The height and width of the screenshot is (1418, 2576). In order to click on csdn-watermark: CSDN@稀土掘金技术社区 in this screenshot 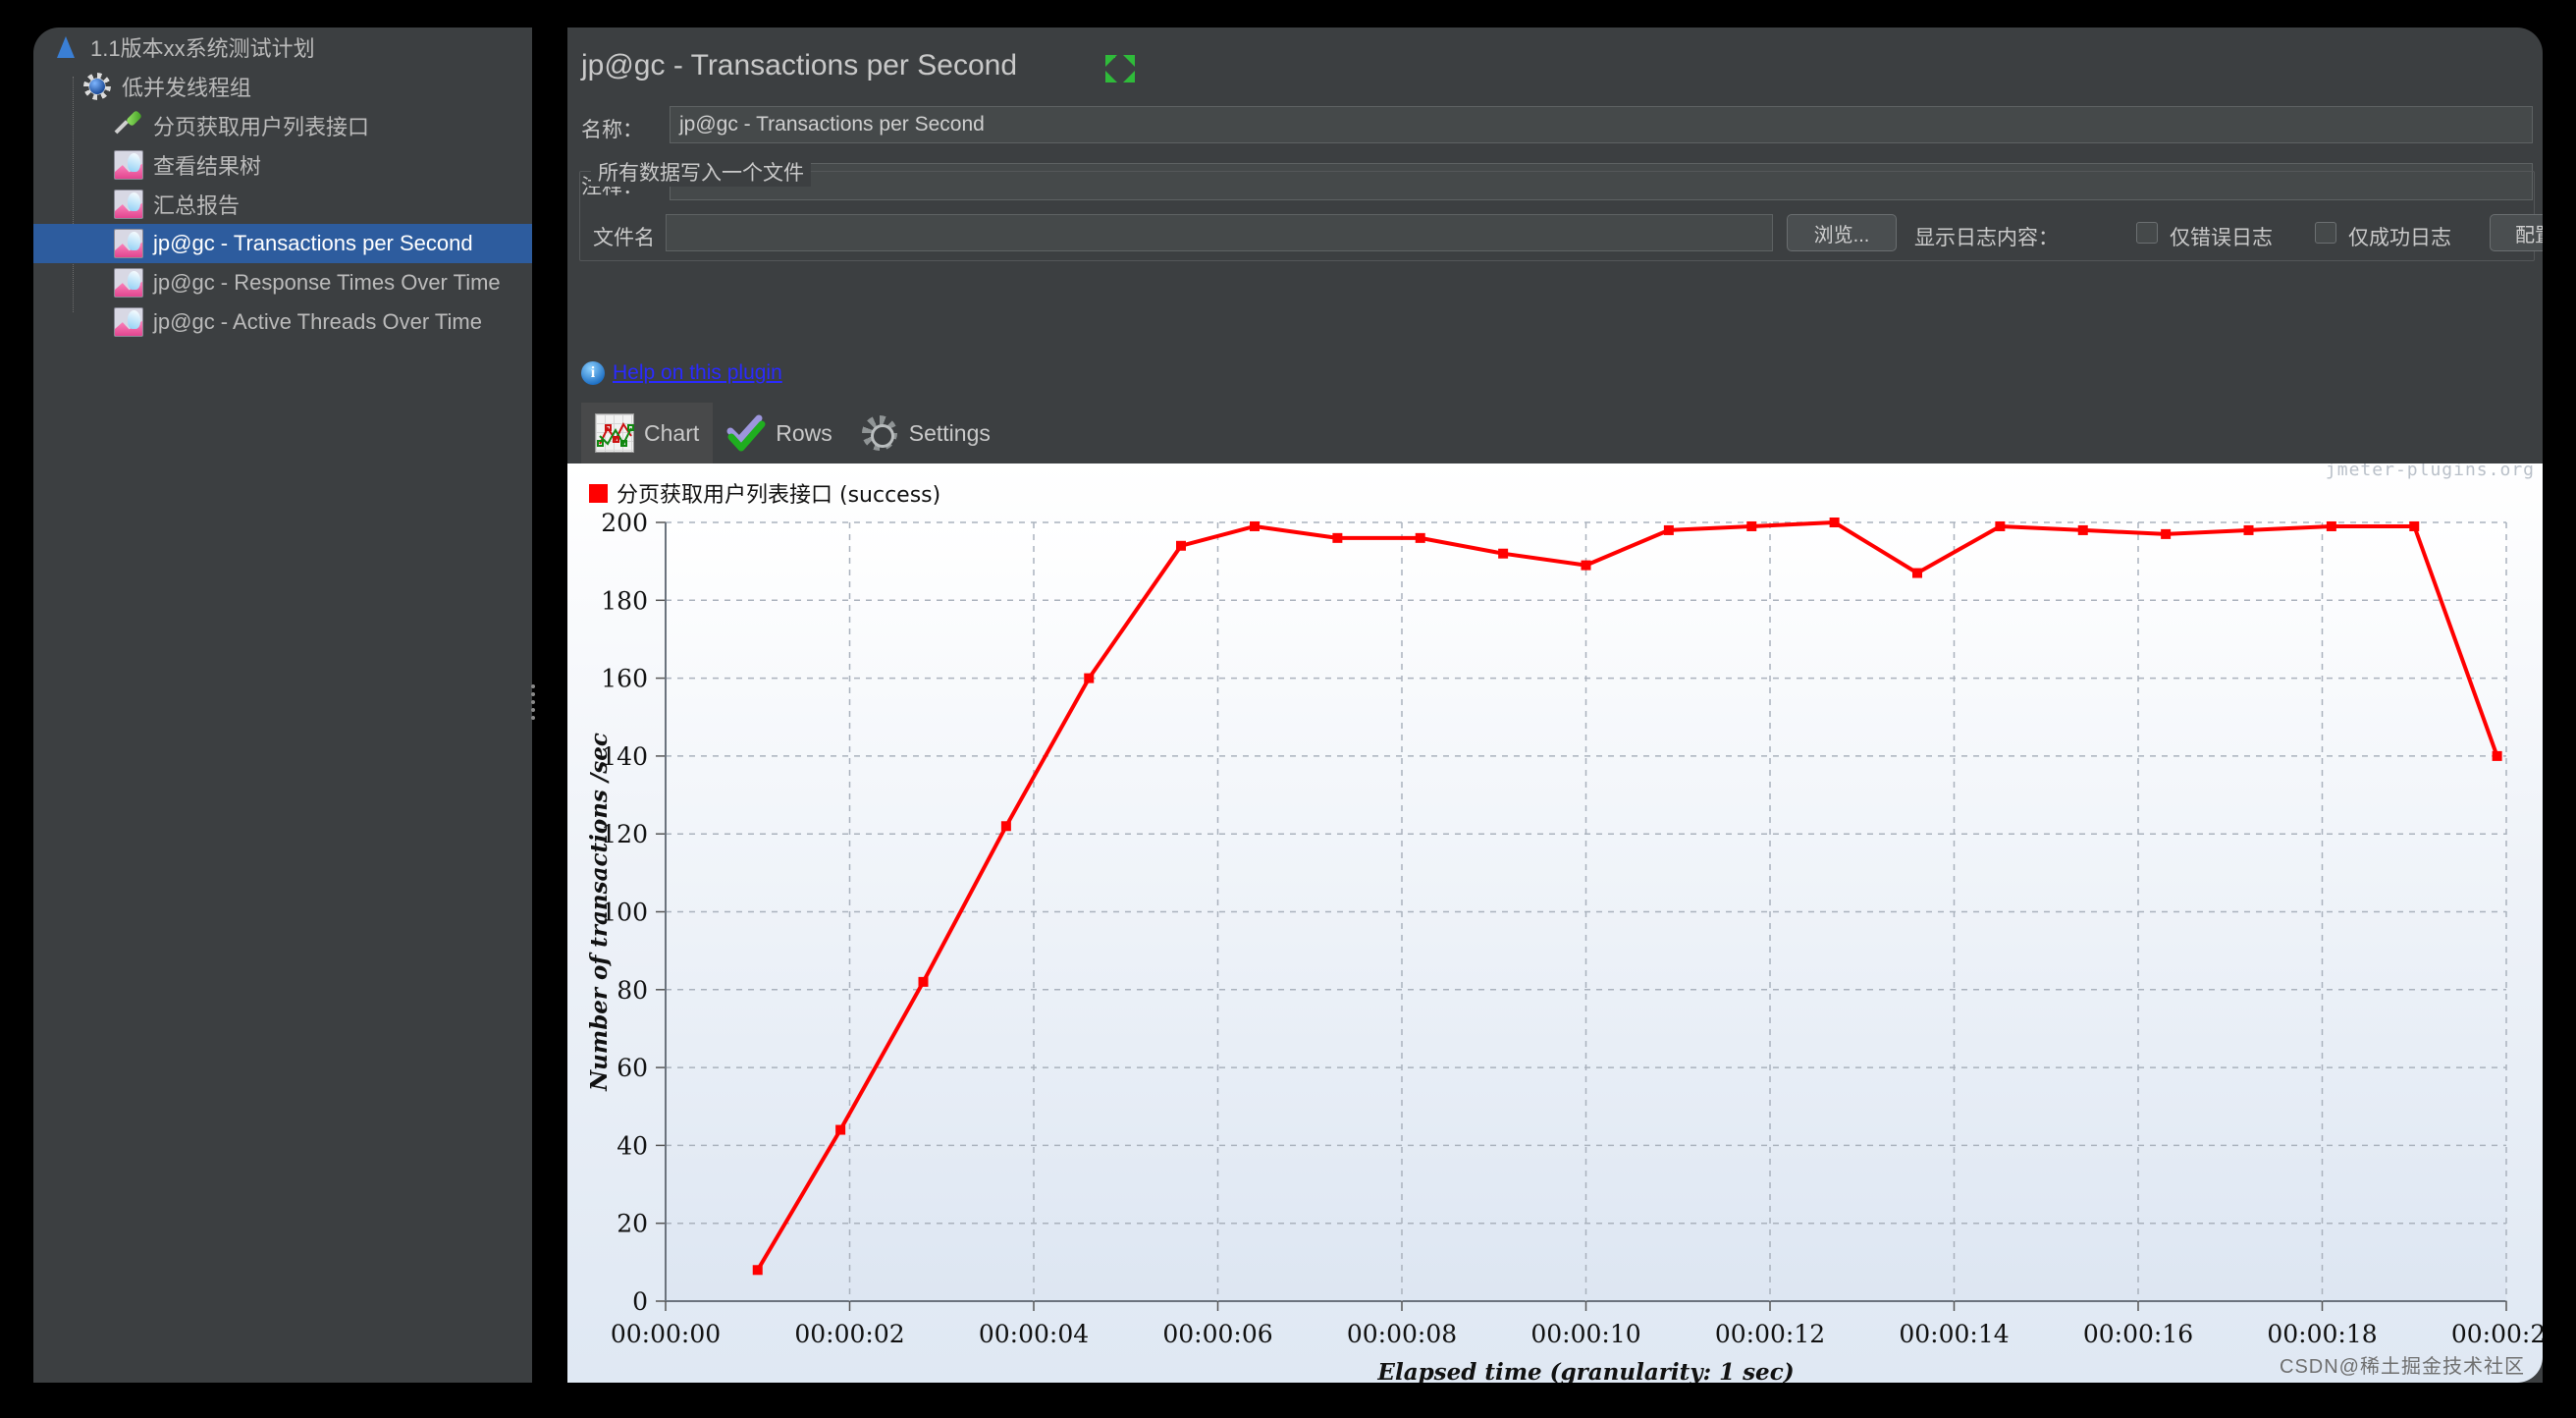, I will do `click(2402, 1367)`.